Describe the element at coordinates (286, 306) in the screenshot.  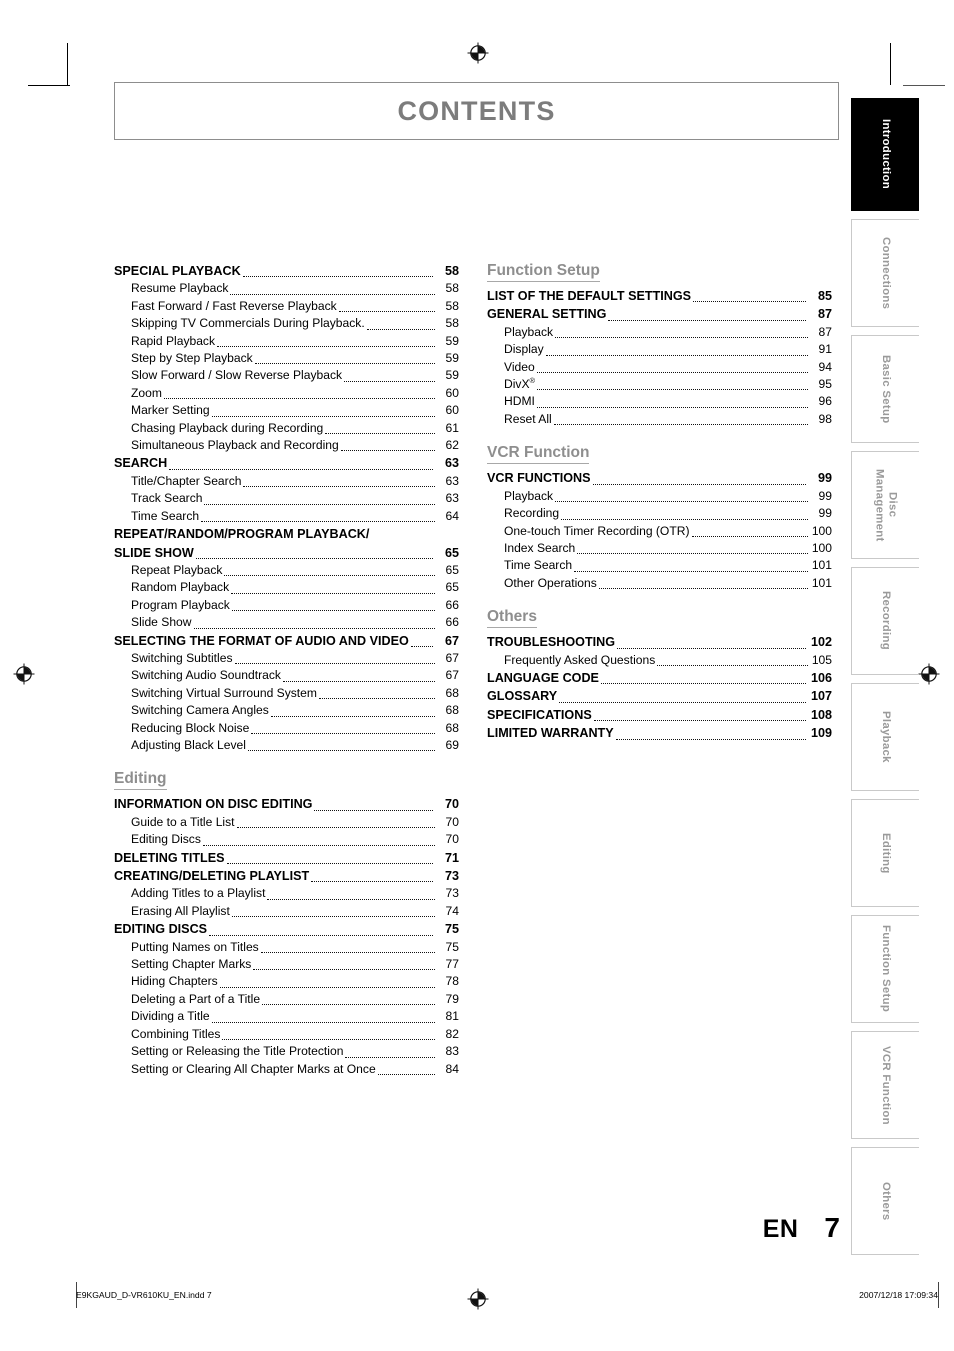
I see `toc-sub-entry: Fast Forward / Fast Reverse Playback 58` at that location.